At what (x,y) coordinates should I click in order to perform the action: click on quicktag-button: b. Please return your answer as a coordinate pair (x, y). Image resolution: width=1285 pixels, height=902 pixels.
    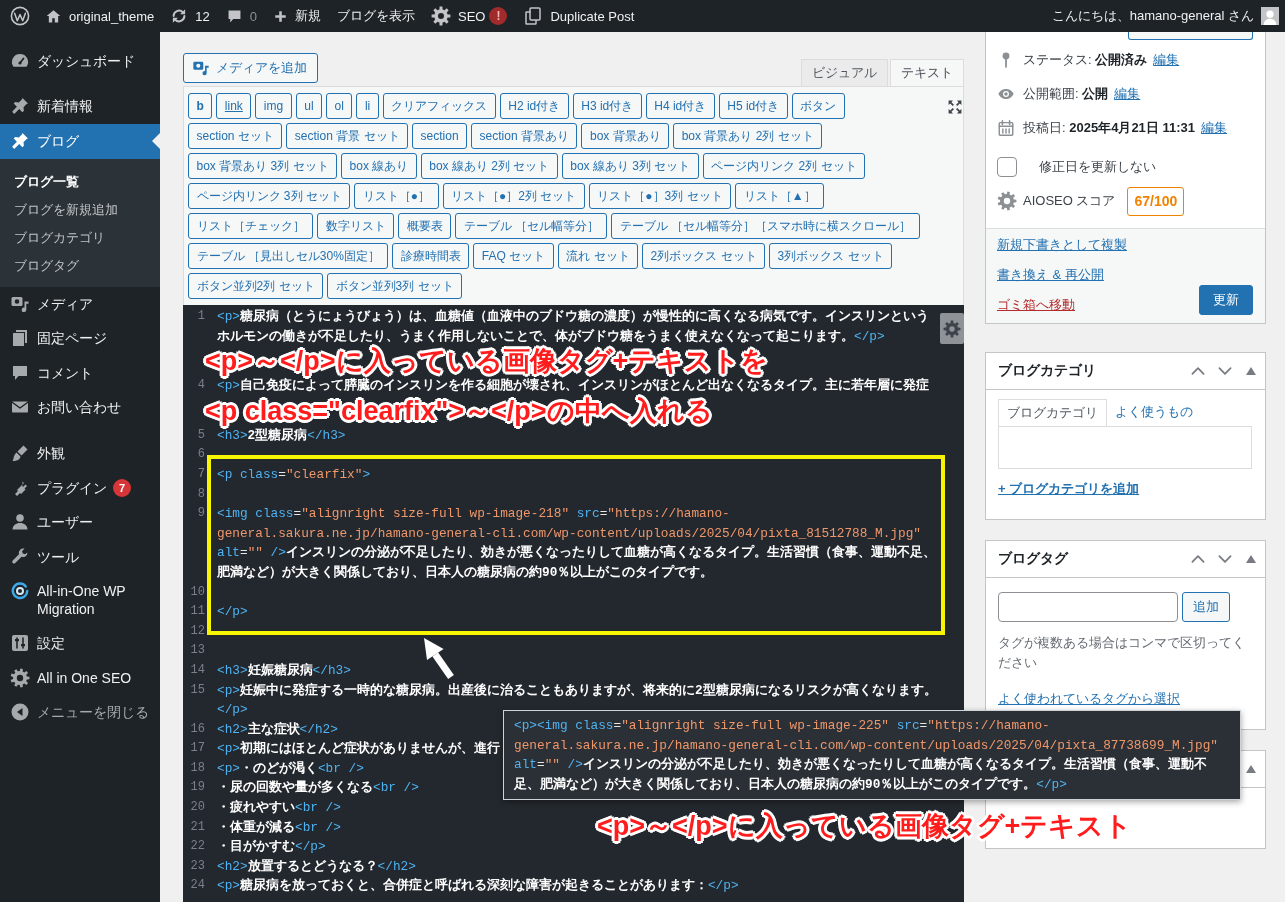
    Looking at the image, I should click on (200, 106).